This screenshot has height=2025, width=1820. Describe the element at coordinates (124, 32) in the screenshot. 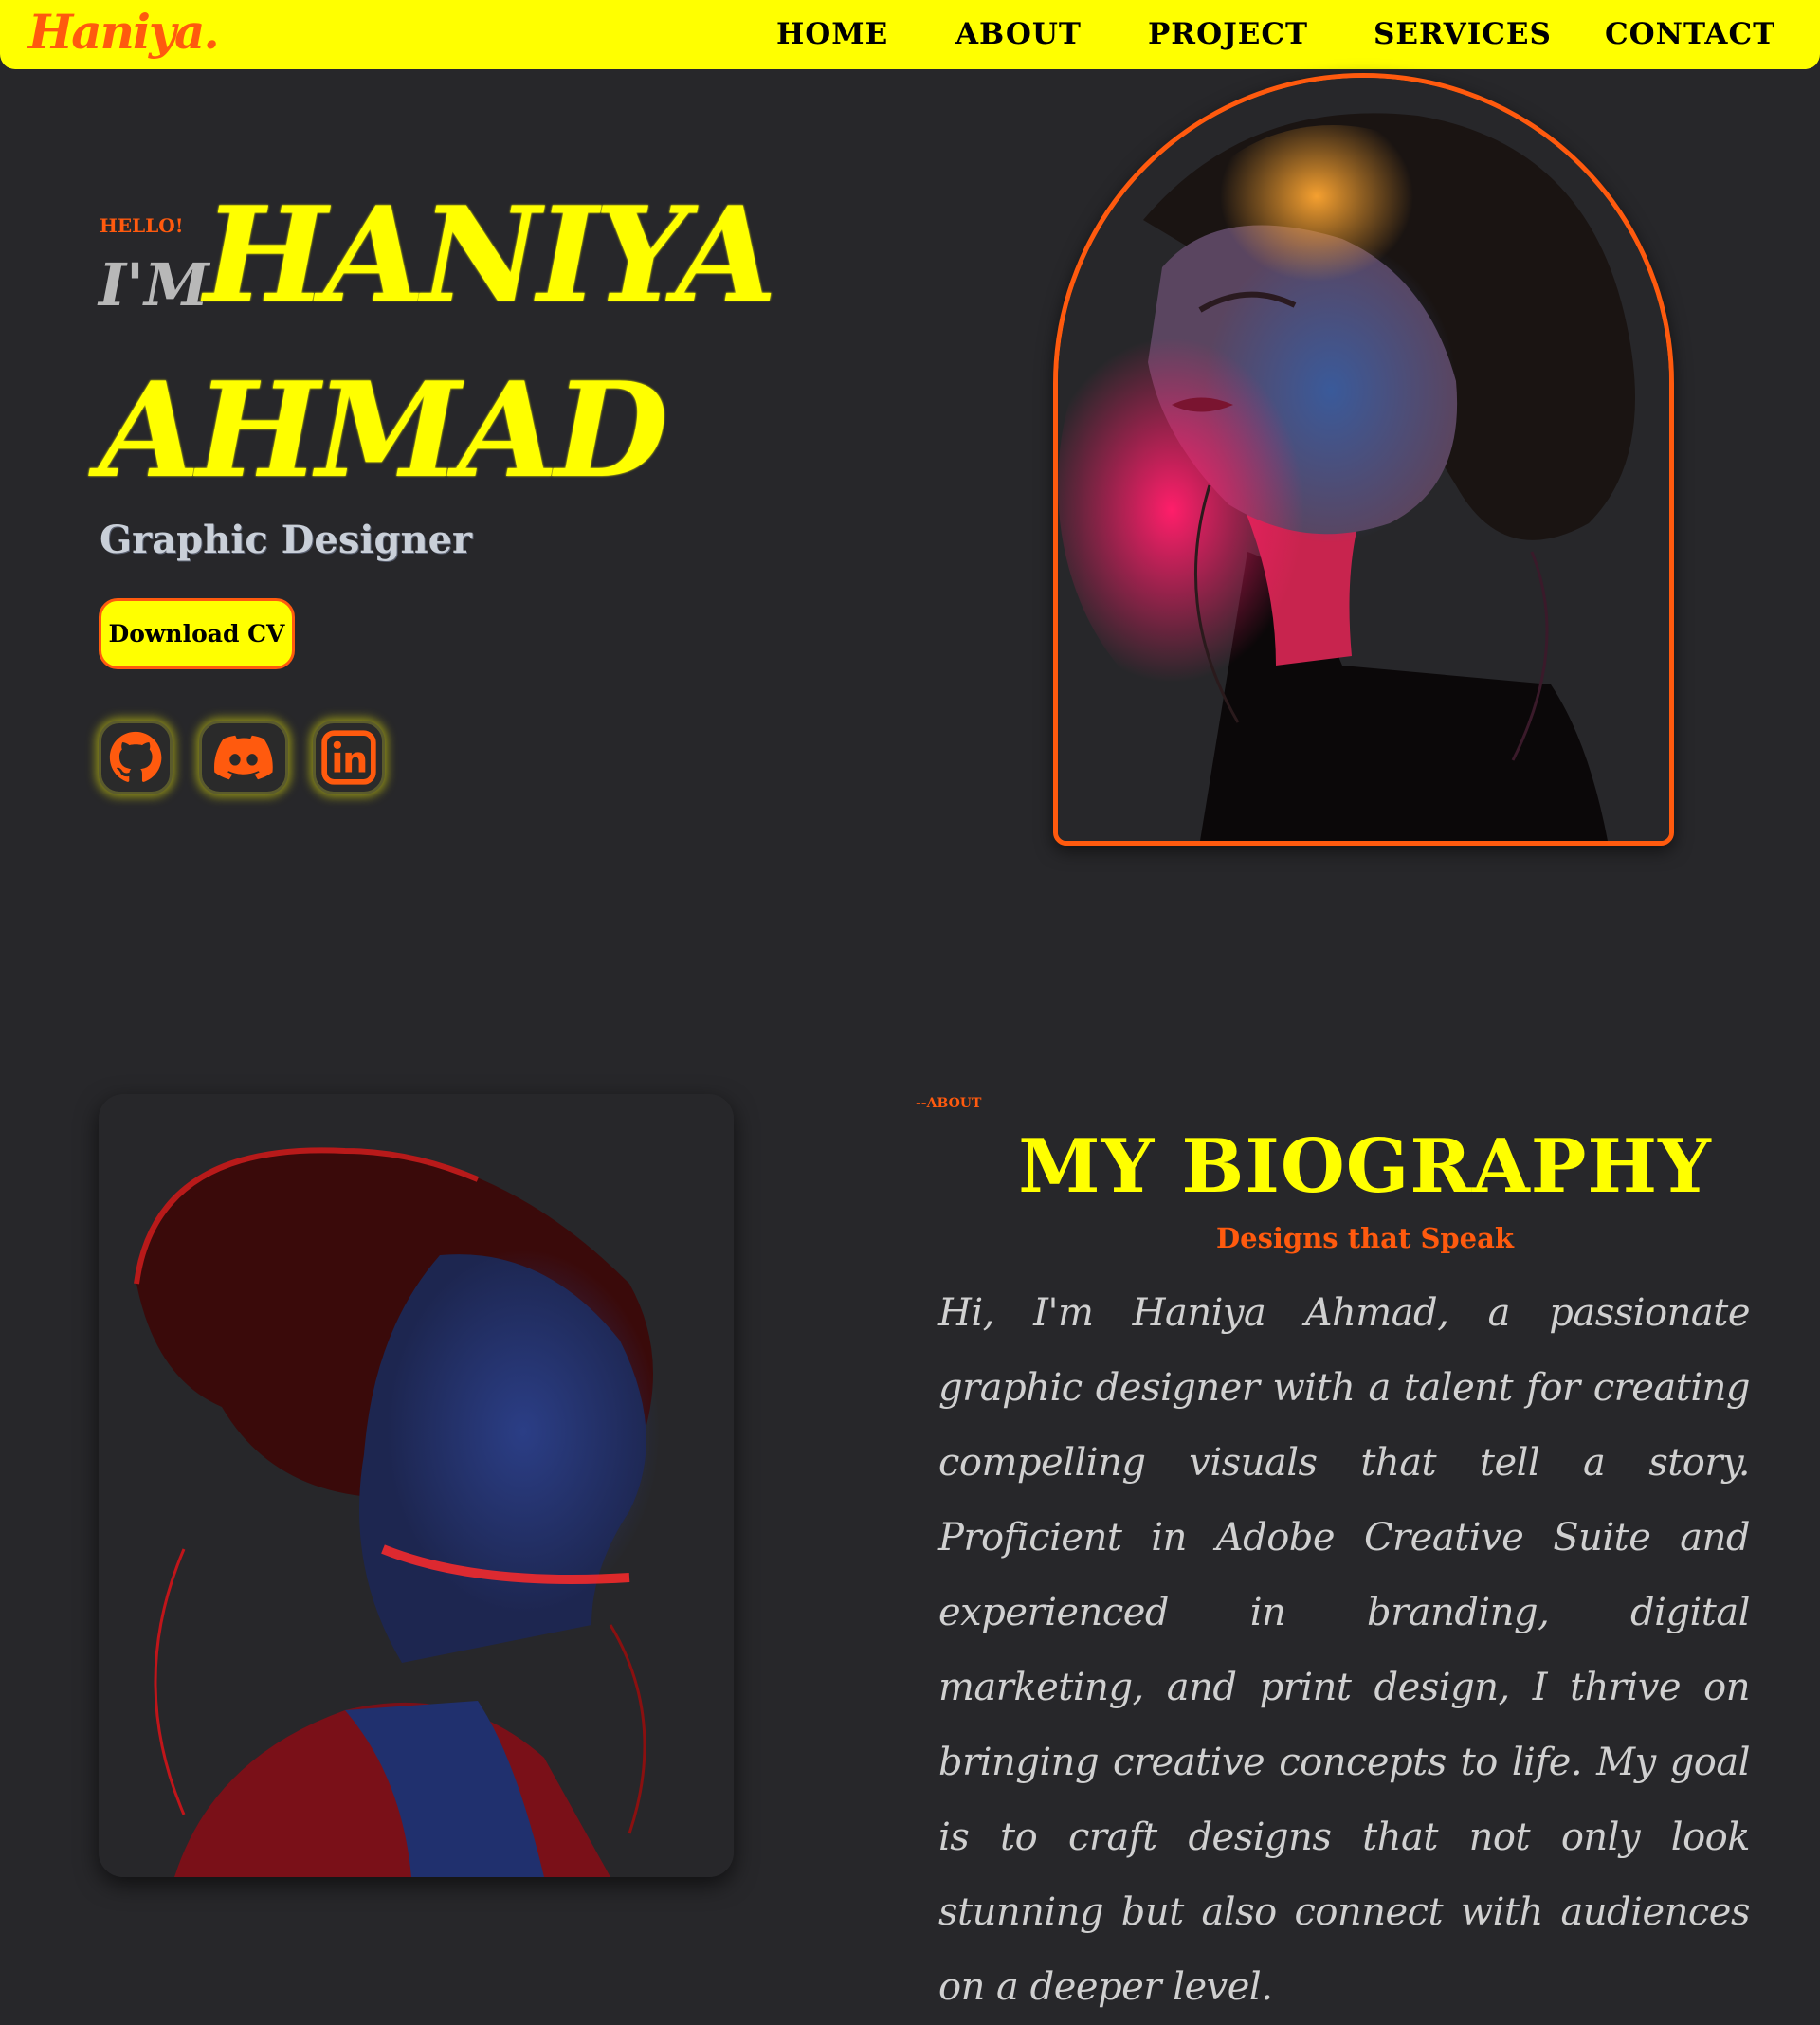

I see `logo: Haniya.` at that location.